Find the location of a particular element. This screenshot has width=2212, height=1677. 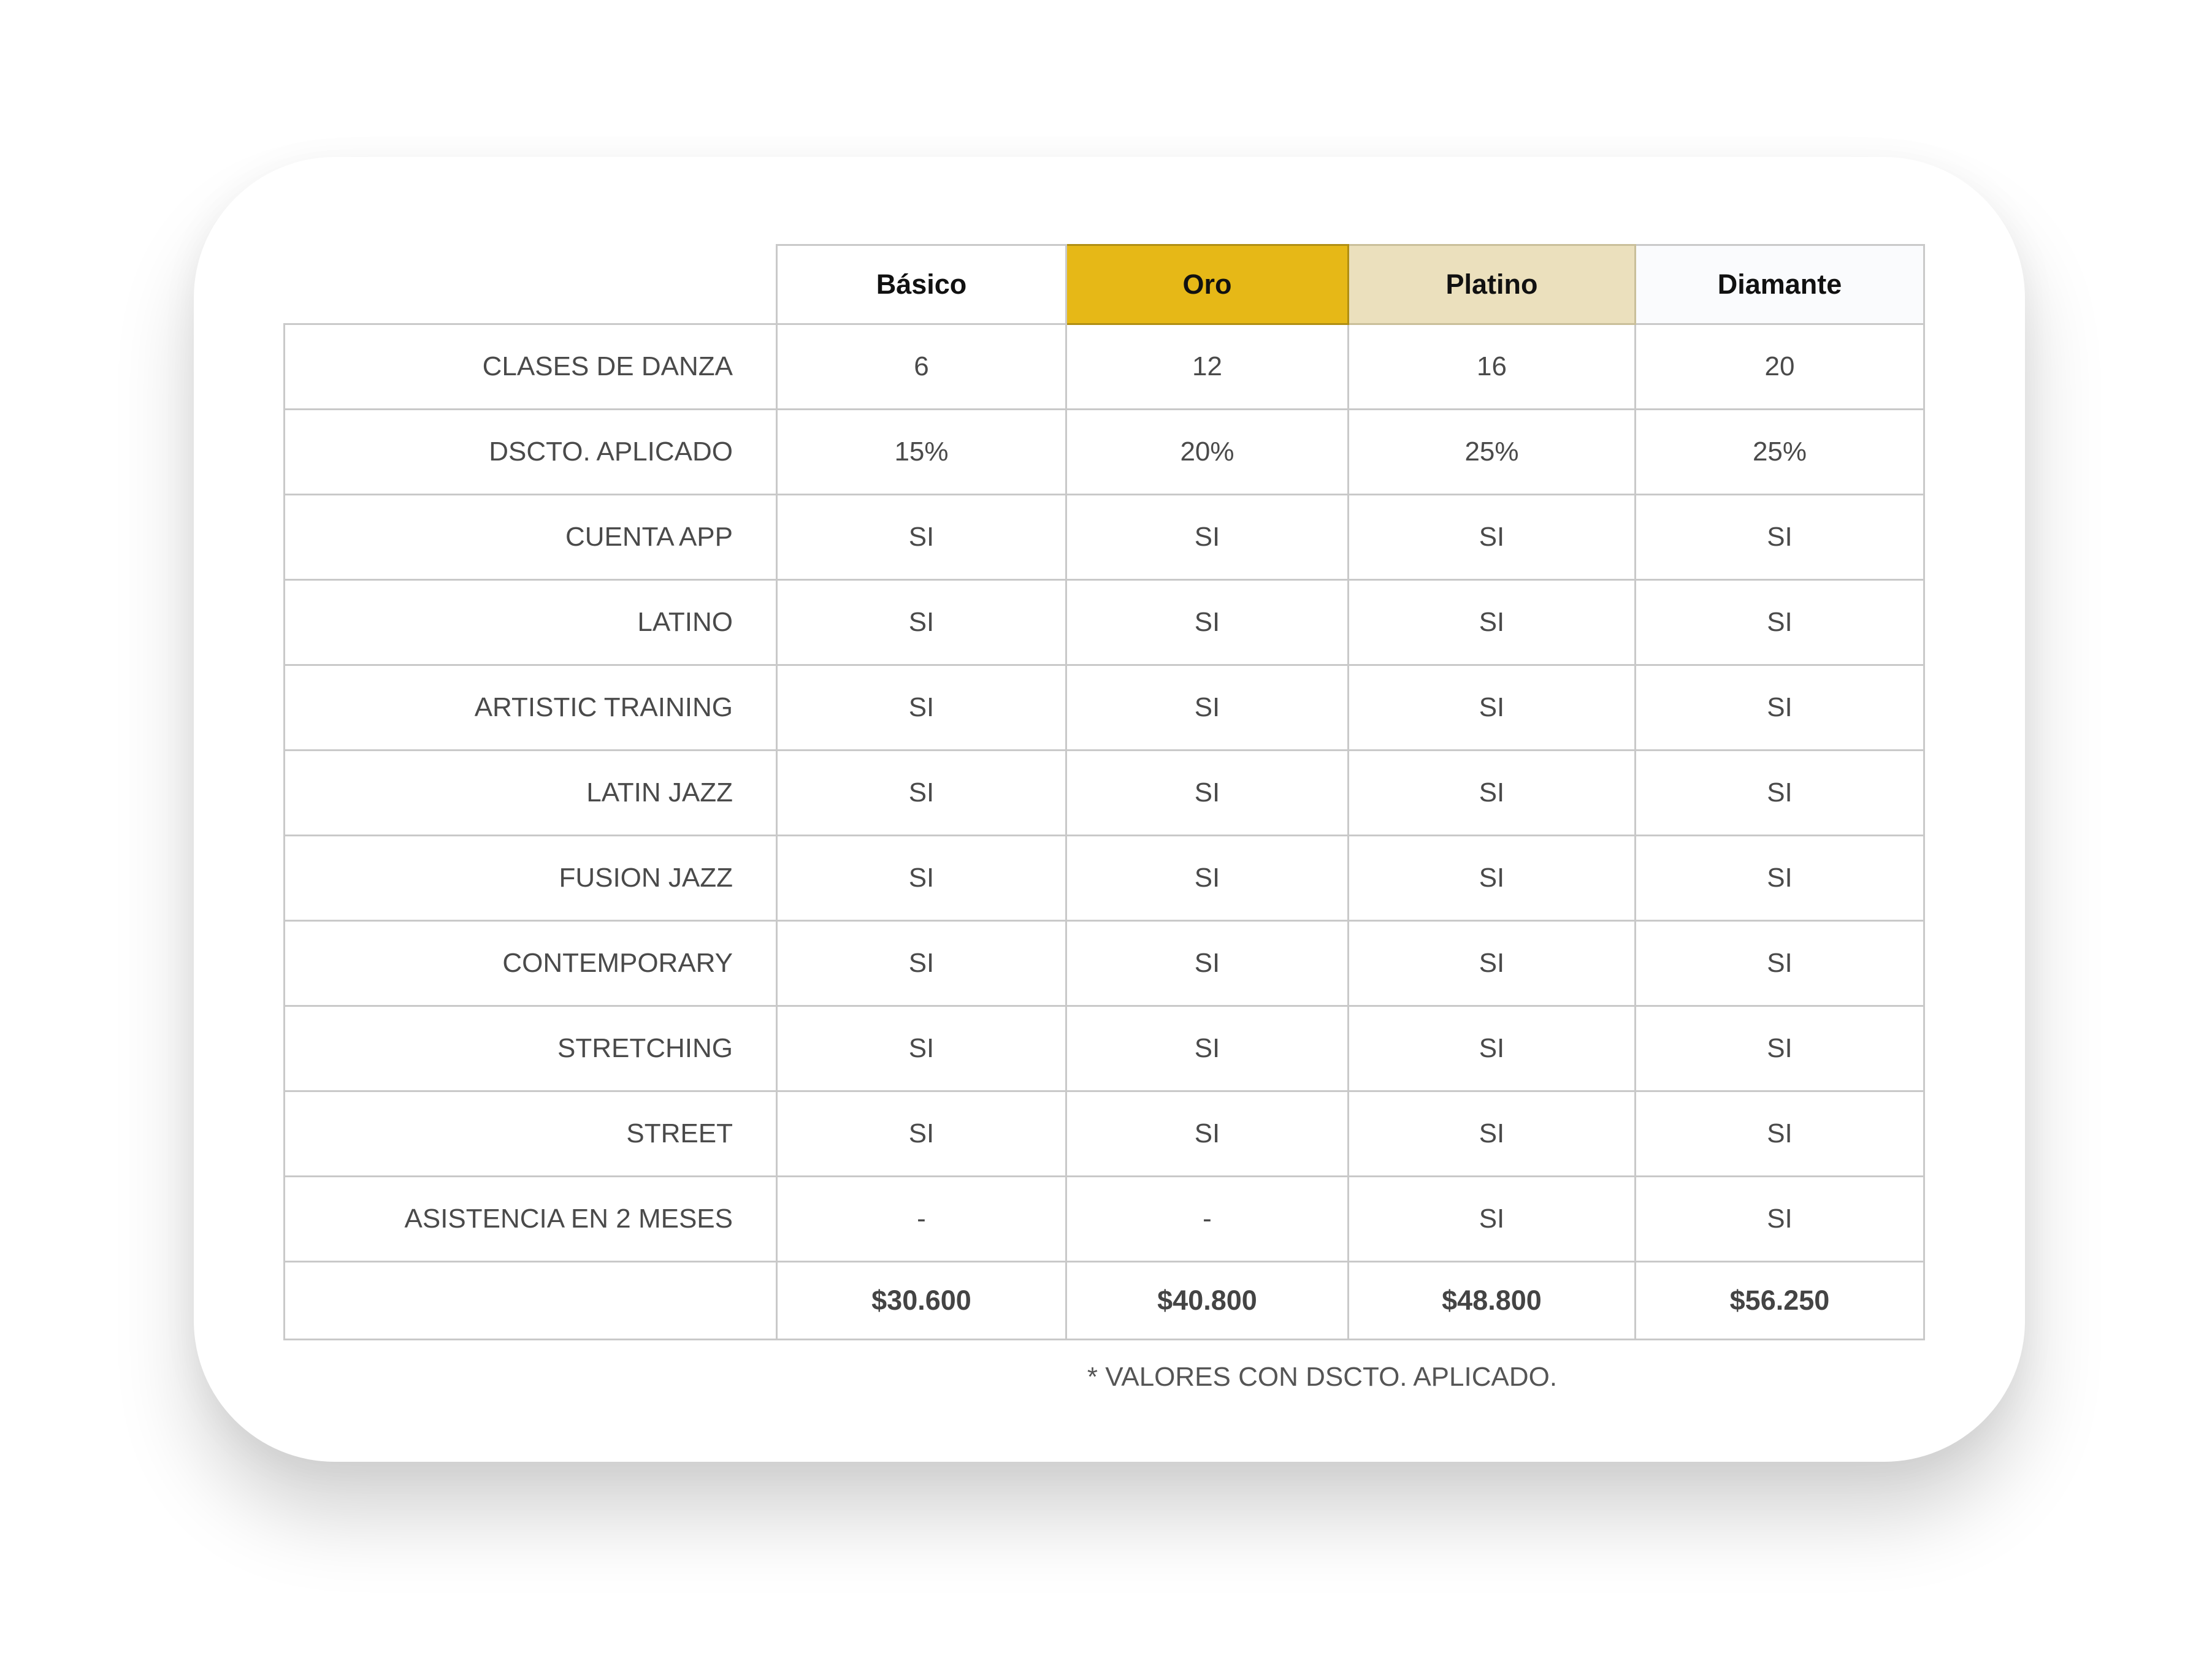

row-label: STRETCHING is located at coordinates (530, 1048).